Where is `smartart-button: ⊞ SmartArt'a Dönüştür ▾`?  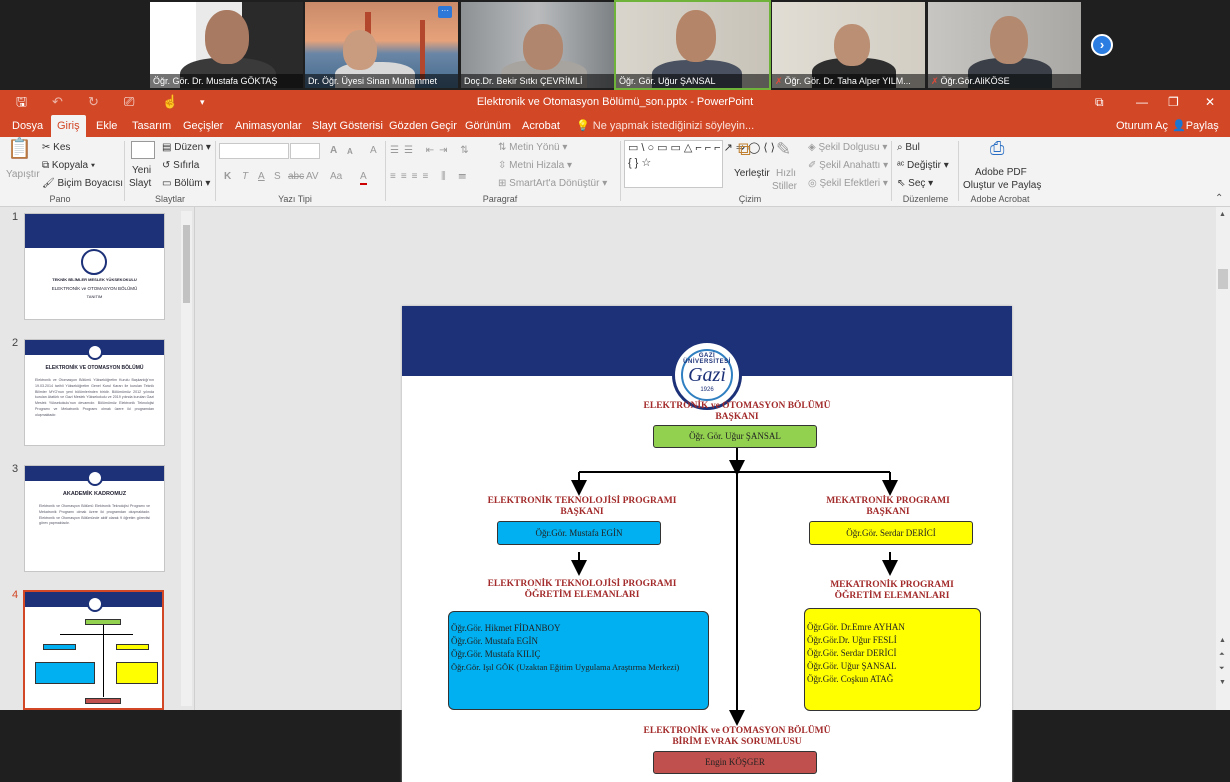
smartart-button: ⊞ SmartArt'a Dönüştür ▾ is located at coordinates (552, 184).